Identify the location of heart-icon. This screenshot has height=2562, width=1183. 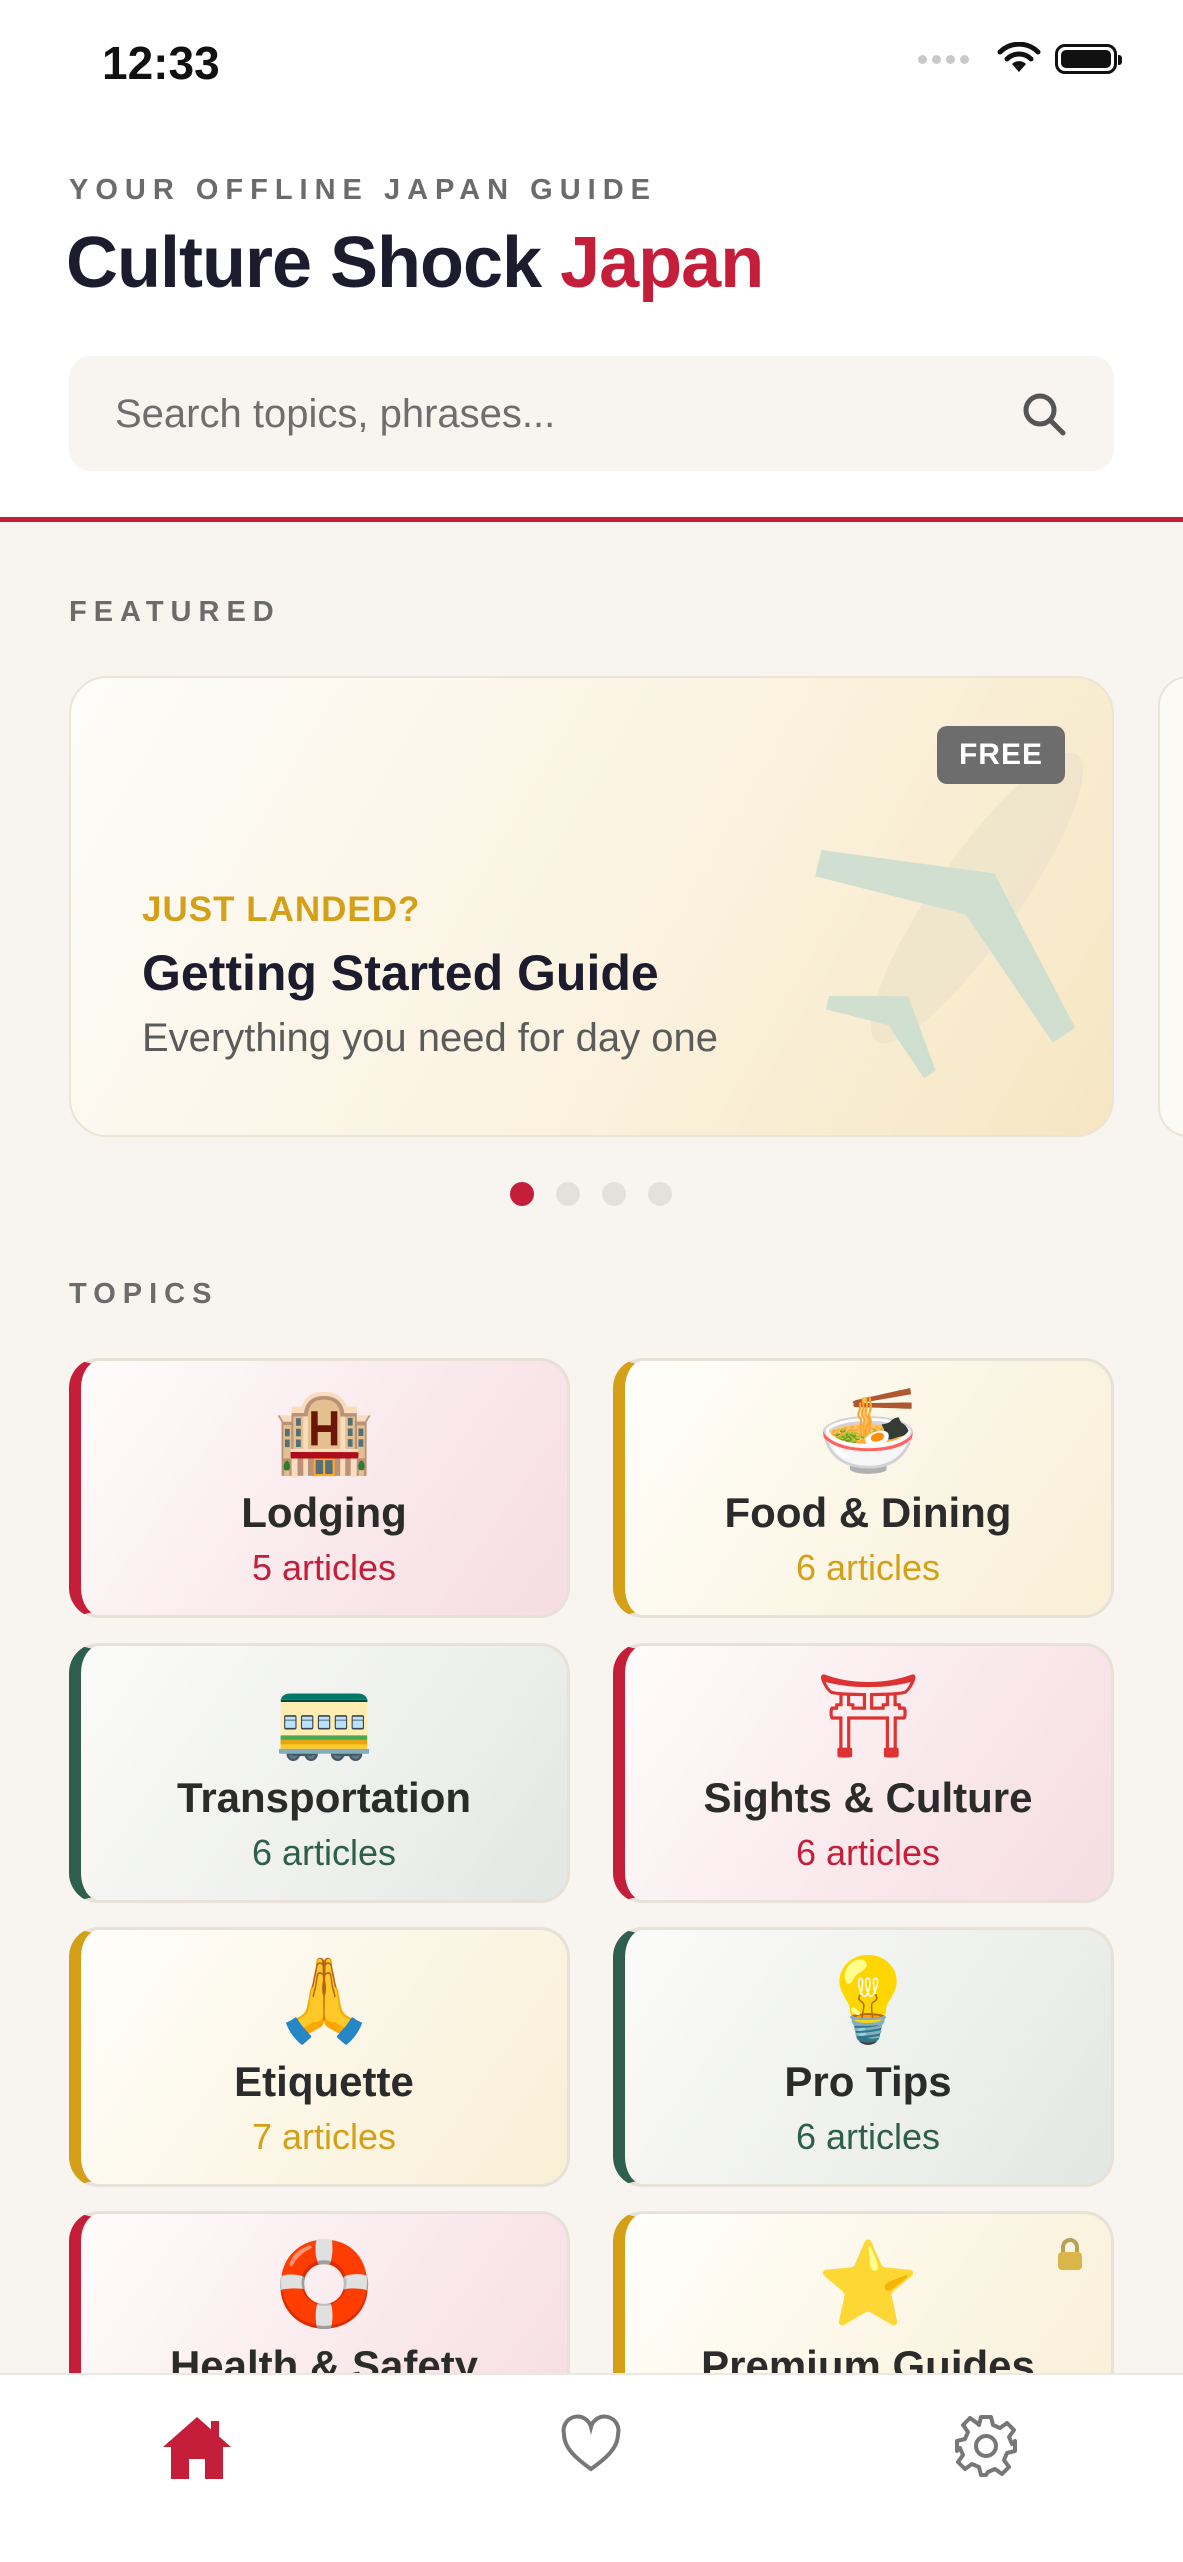
(591, 2444).